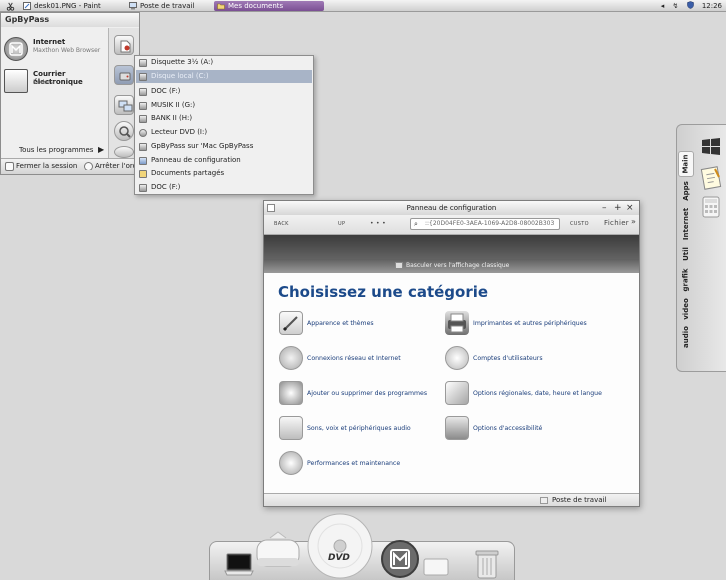 The image size is (726, 580). Describe the element at coordinates (224, 119) in the screenshot. I see `submenu-item: BANK II (H:)` at that location.